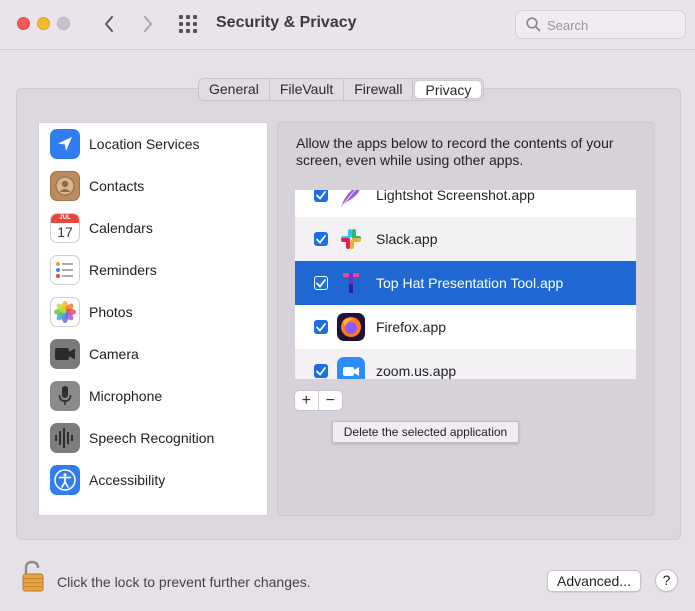 Image resolution: width=695 pixels, height=611 pixels. I want to click on calendar-icon: JUL 17, so click(65, 228).